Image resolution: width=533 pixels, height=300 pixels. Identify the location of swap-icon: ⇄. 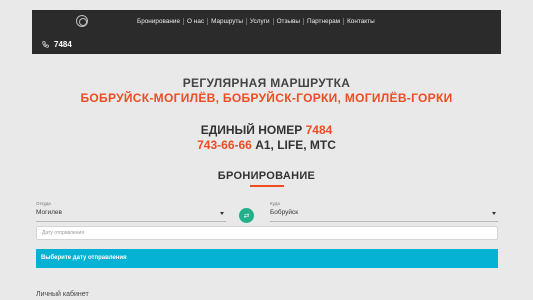
(246, 216).